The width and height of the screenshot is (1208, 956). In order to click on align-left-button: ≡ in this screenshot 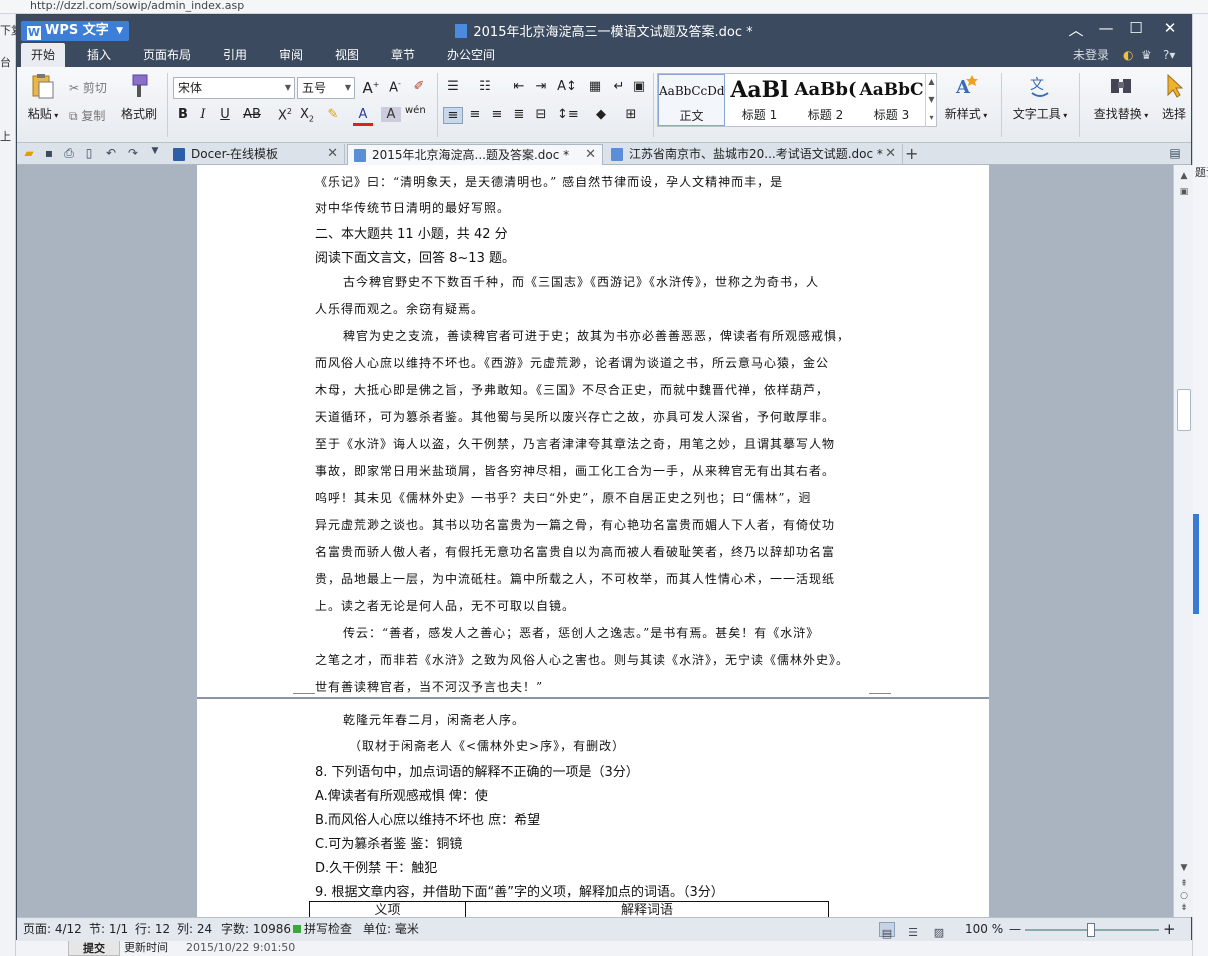, I will do `click(453, 115)`.